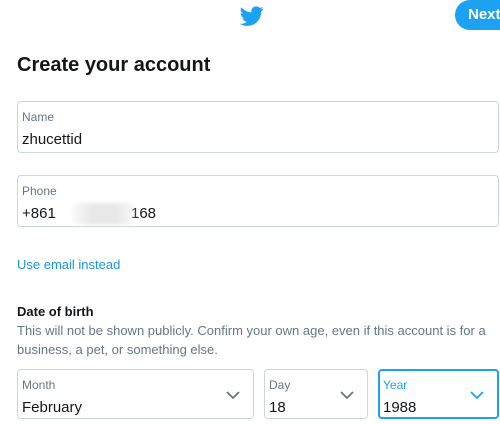  What do you see at coordinates (400, 407) in the screenshot?
I see `year-value: 1988` at bounding box center [400, 407].